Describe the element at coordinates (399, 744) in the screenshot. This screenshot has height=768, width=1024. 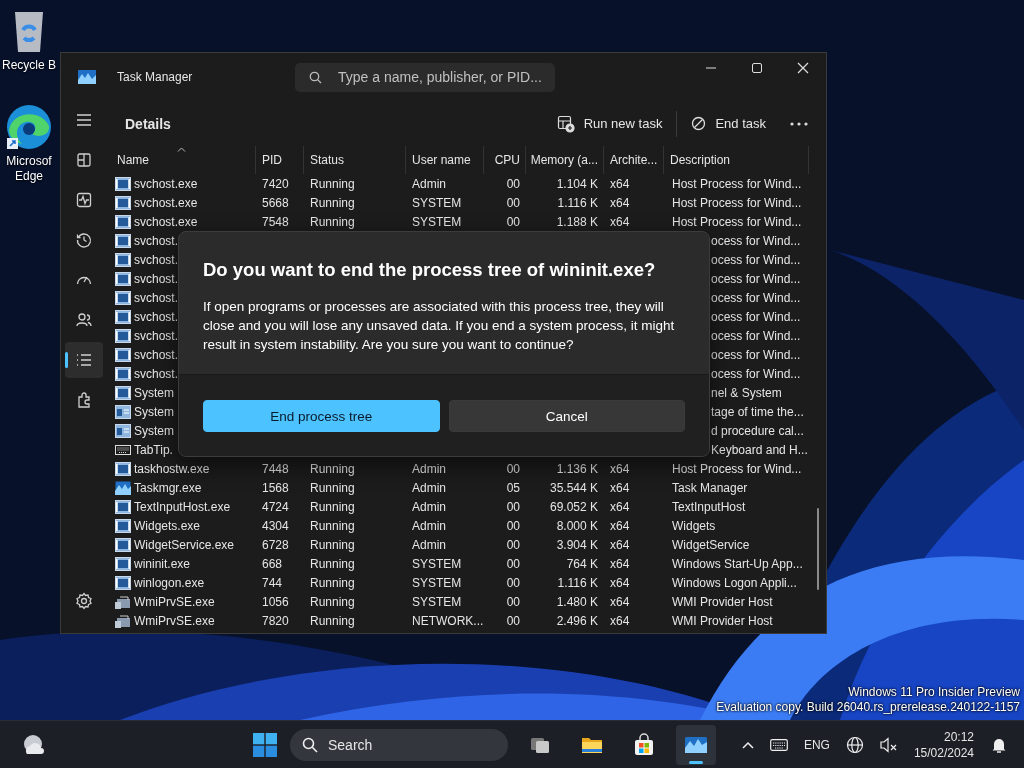
I see `taskbar-search: Search` at that location.